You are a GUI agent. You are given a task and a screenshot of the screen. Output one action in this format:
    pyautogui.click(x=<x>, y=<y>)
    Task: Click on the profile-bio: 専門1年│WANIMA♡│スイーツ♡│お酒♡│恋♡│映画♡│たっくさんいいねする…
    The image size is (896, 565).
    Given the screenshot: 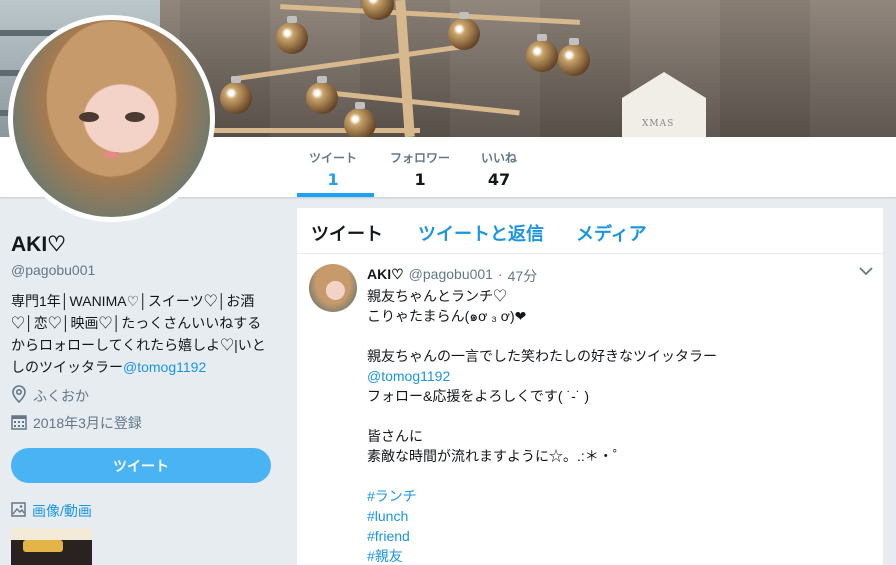 What is the action you would take?
    pyautogui.click(x=142, y=334)
    